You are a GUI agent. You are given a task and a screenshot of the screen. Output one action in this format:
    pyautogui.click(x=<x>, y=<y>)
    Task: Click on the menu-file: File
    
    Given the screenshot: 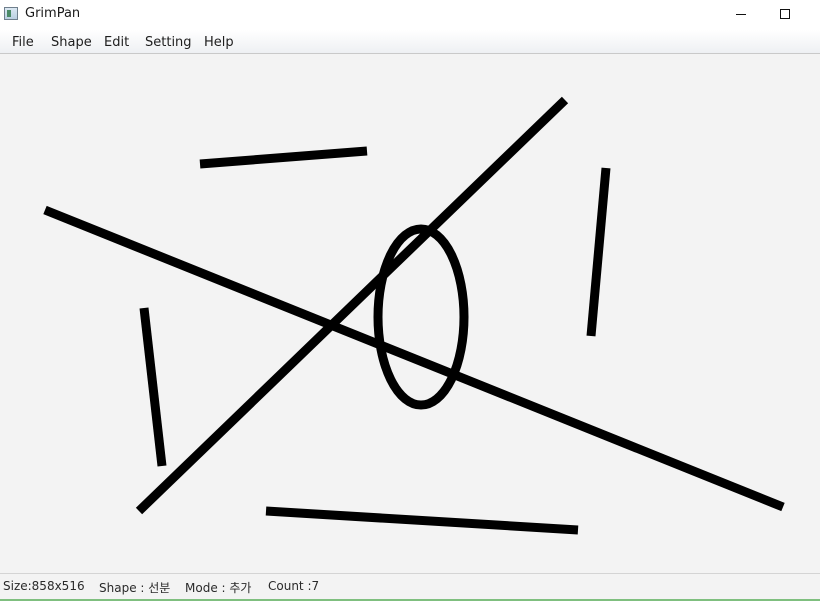 What is the action you would take?
    pyautogui.click(x=23, y=42)
    